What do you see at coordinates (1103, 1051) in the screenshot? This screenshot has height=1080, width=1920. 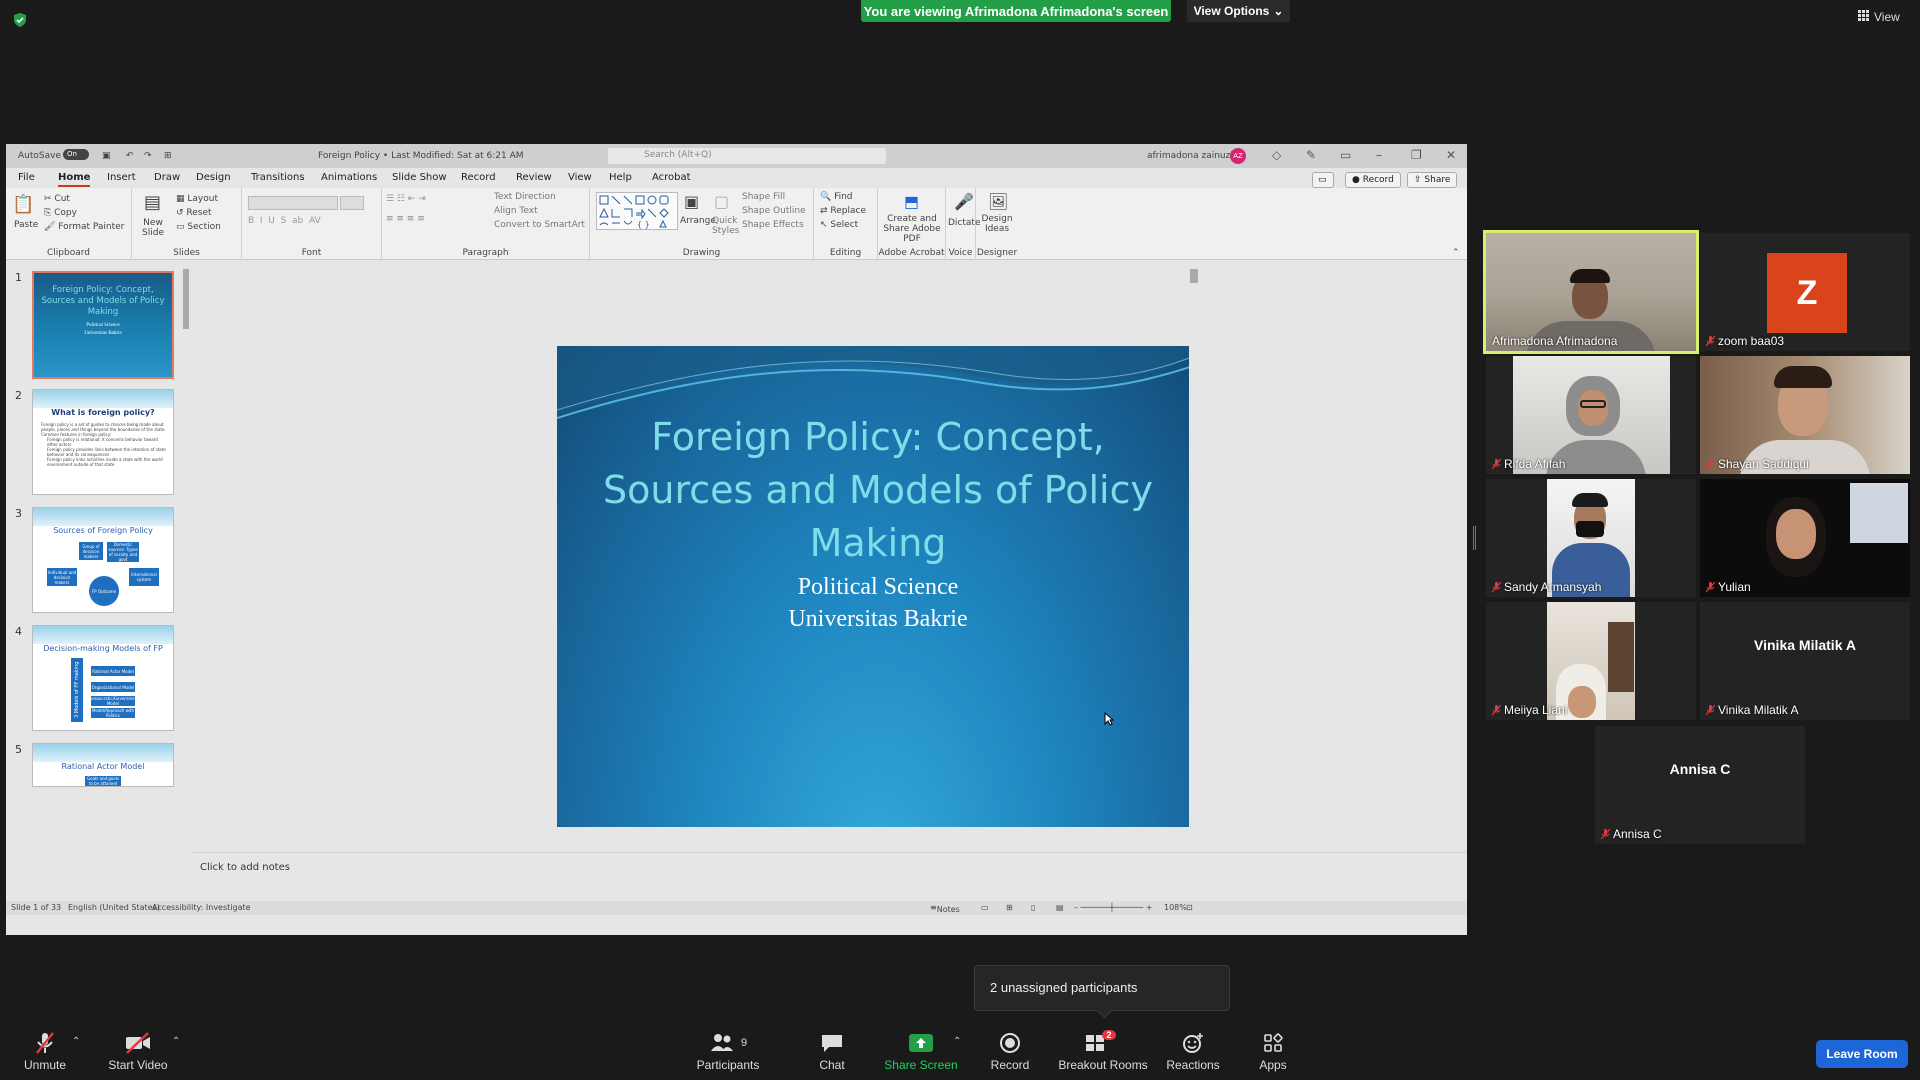 I see `breakout-rooms-button: 2 Breakout Rooms` at bounding box center [1103, 1051].